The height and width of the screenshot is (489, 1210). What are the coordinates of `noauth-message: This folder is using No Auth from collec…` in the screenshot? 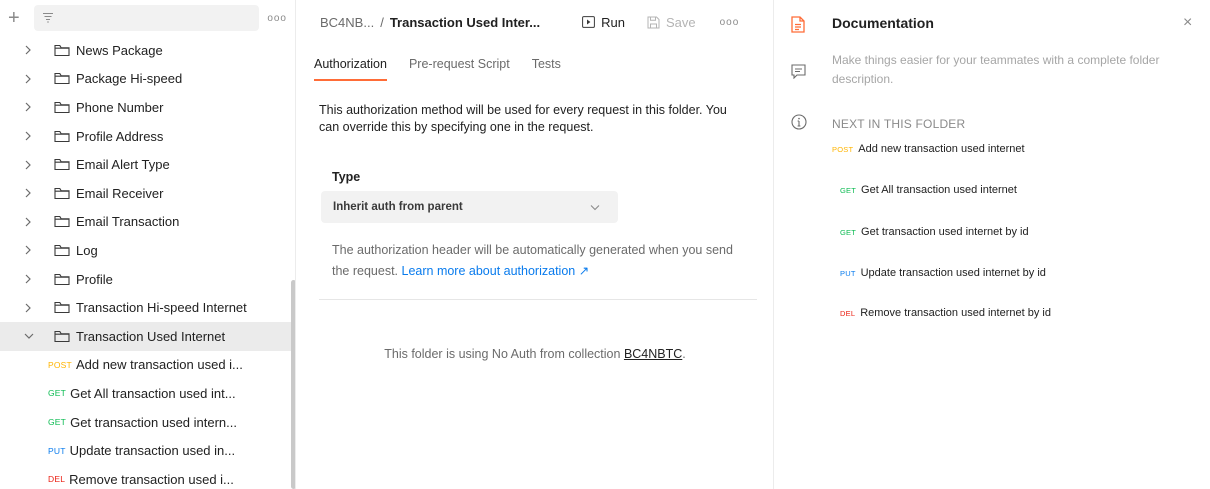 It's located at (535, 354).